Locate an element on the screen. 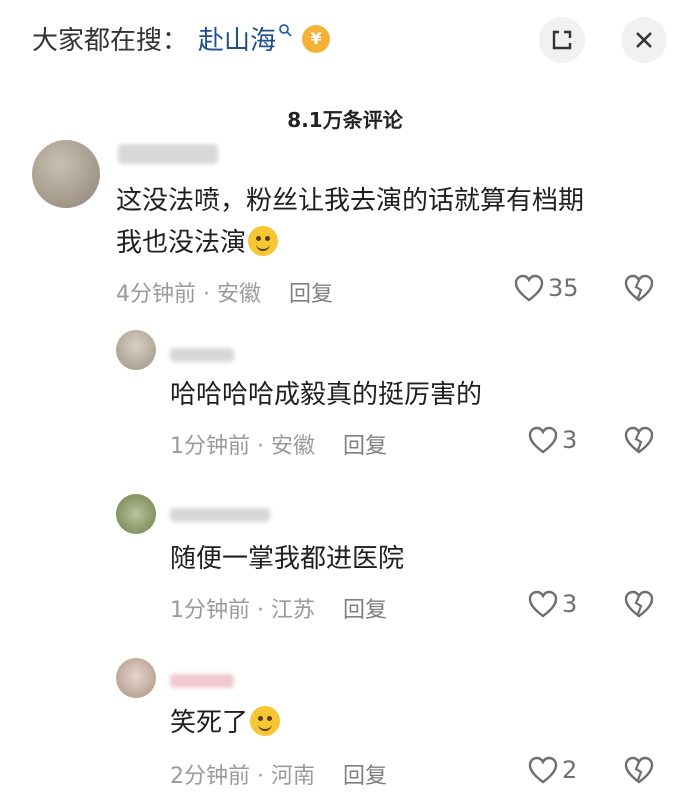  comment-meta: 2分钟前 · 河南 回复 is located at coordinates (279, 776).